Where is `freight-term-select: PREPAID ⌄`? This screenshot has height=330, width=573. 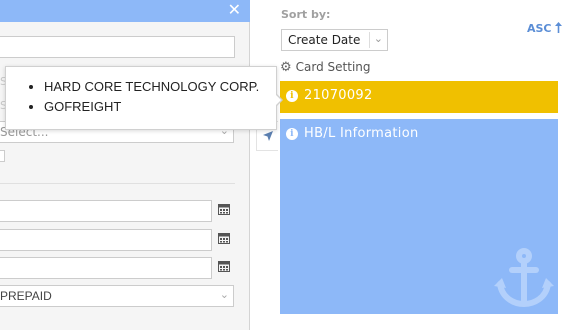
freight-term-select: PREPAID ⌄ is located at coordinates (117, 296).